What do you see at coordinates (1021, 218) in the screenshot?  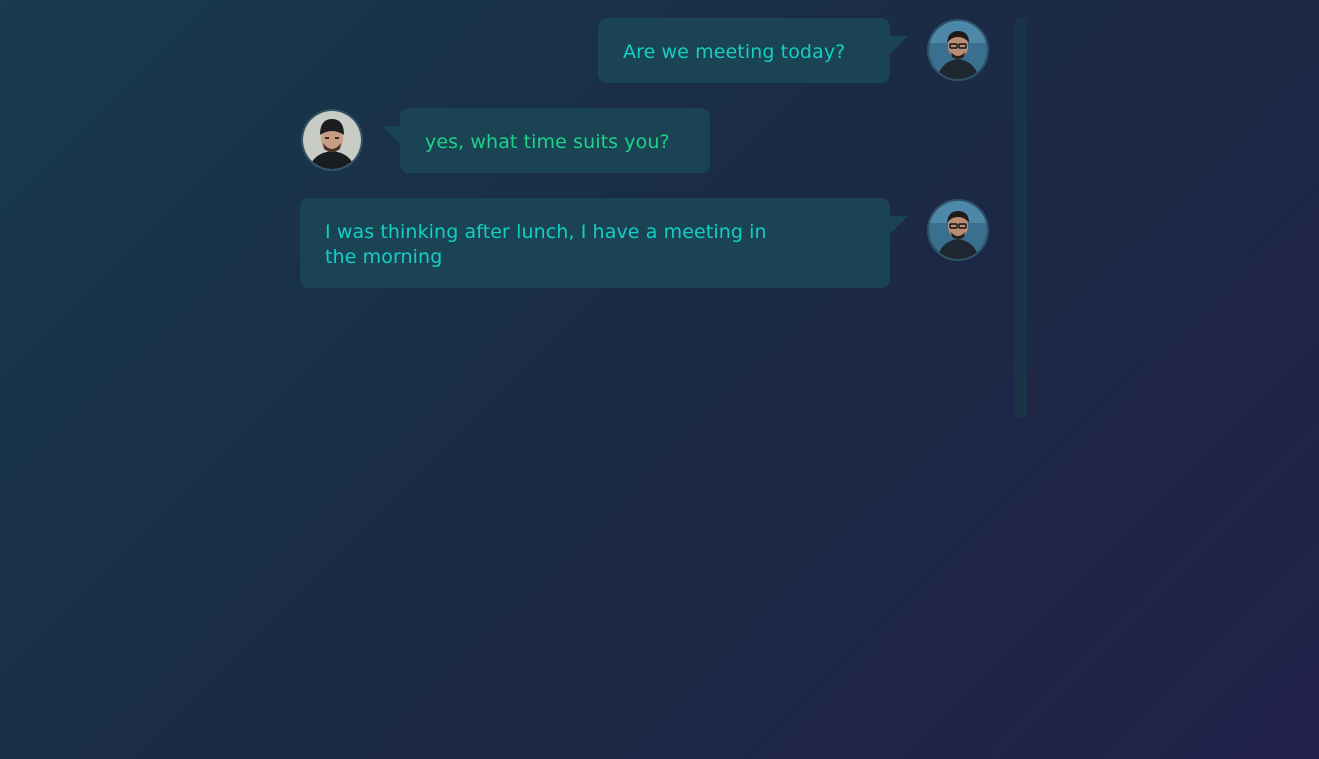 I see `scrollbar-track` at bounding box center [1021, 218].